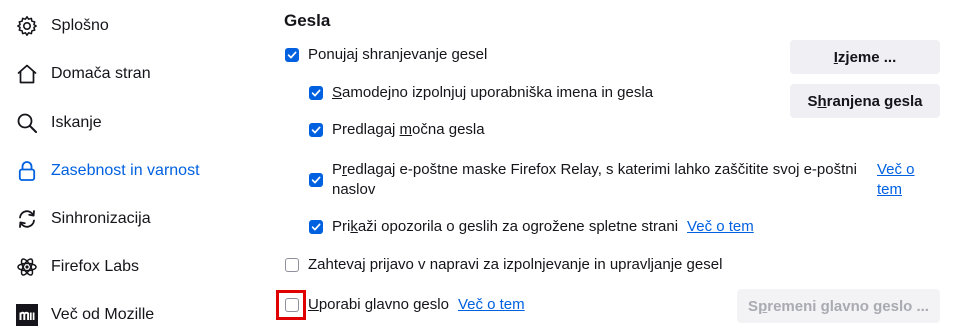 This screenshot has height=329, width=967. I want to click on breach-alerts-checkbox, so click(316, 227).